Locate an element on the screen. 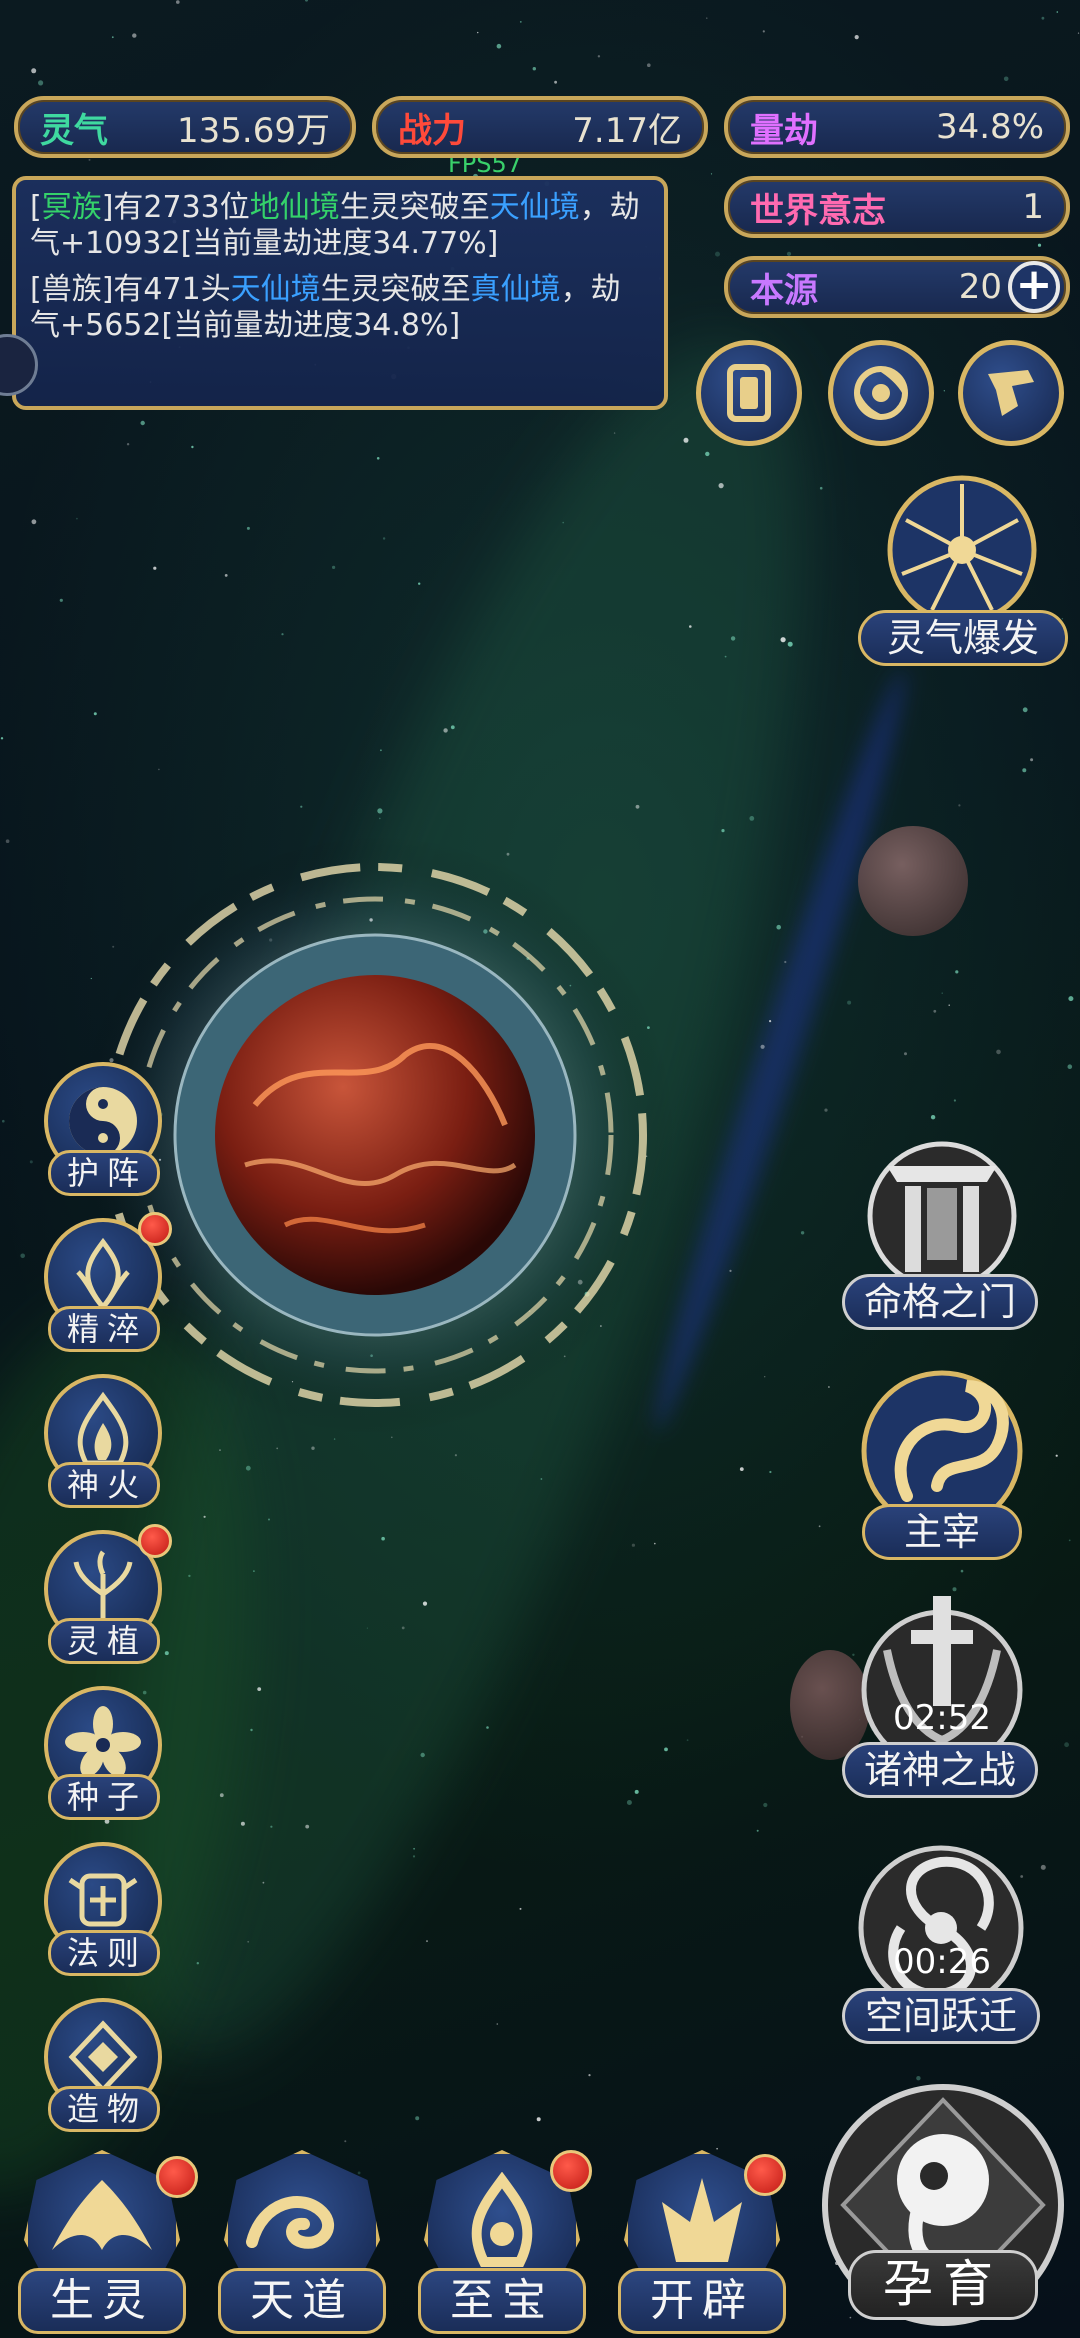  fate-gate-button: 命格之门 is located at coordinates (942, 1231).